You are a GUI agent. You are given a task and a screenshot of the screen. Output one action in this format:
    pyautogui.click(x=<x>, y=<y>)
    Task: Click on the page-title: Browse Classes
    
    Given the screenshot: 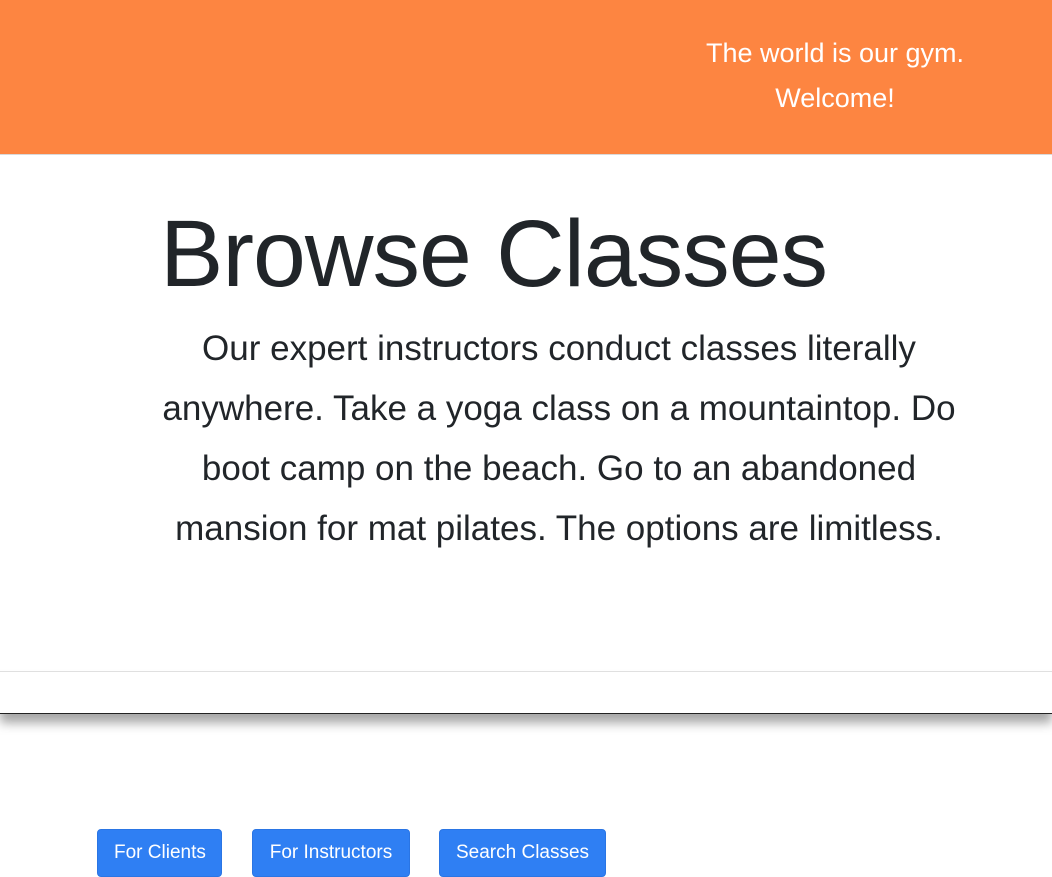 What is the action you would take?
    pyautogui.click(x=494, y=254)
    